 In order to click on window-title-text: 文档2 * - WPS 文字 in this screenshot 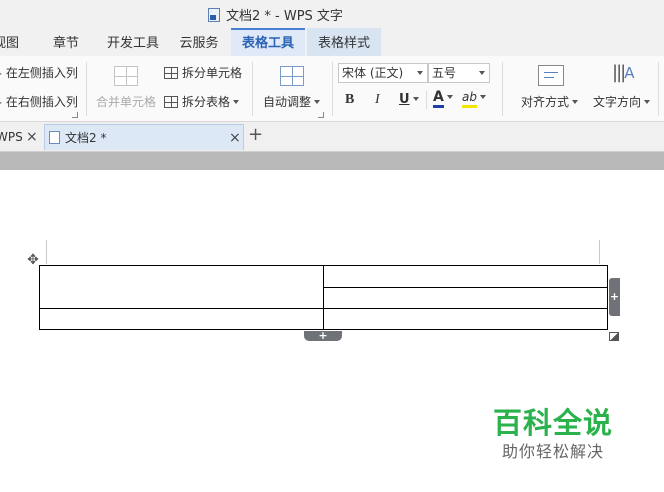, I will do `click(284, 16)`.